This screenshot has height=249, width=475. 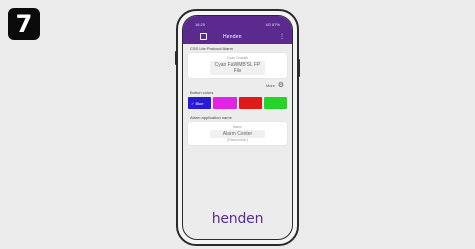 I want to click on app-title: Henden, so click(x=232, y=37).